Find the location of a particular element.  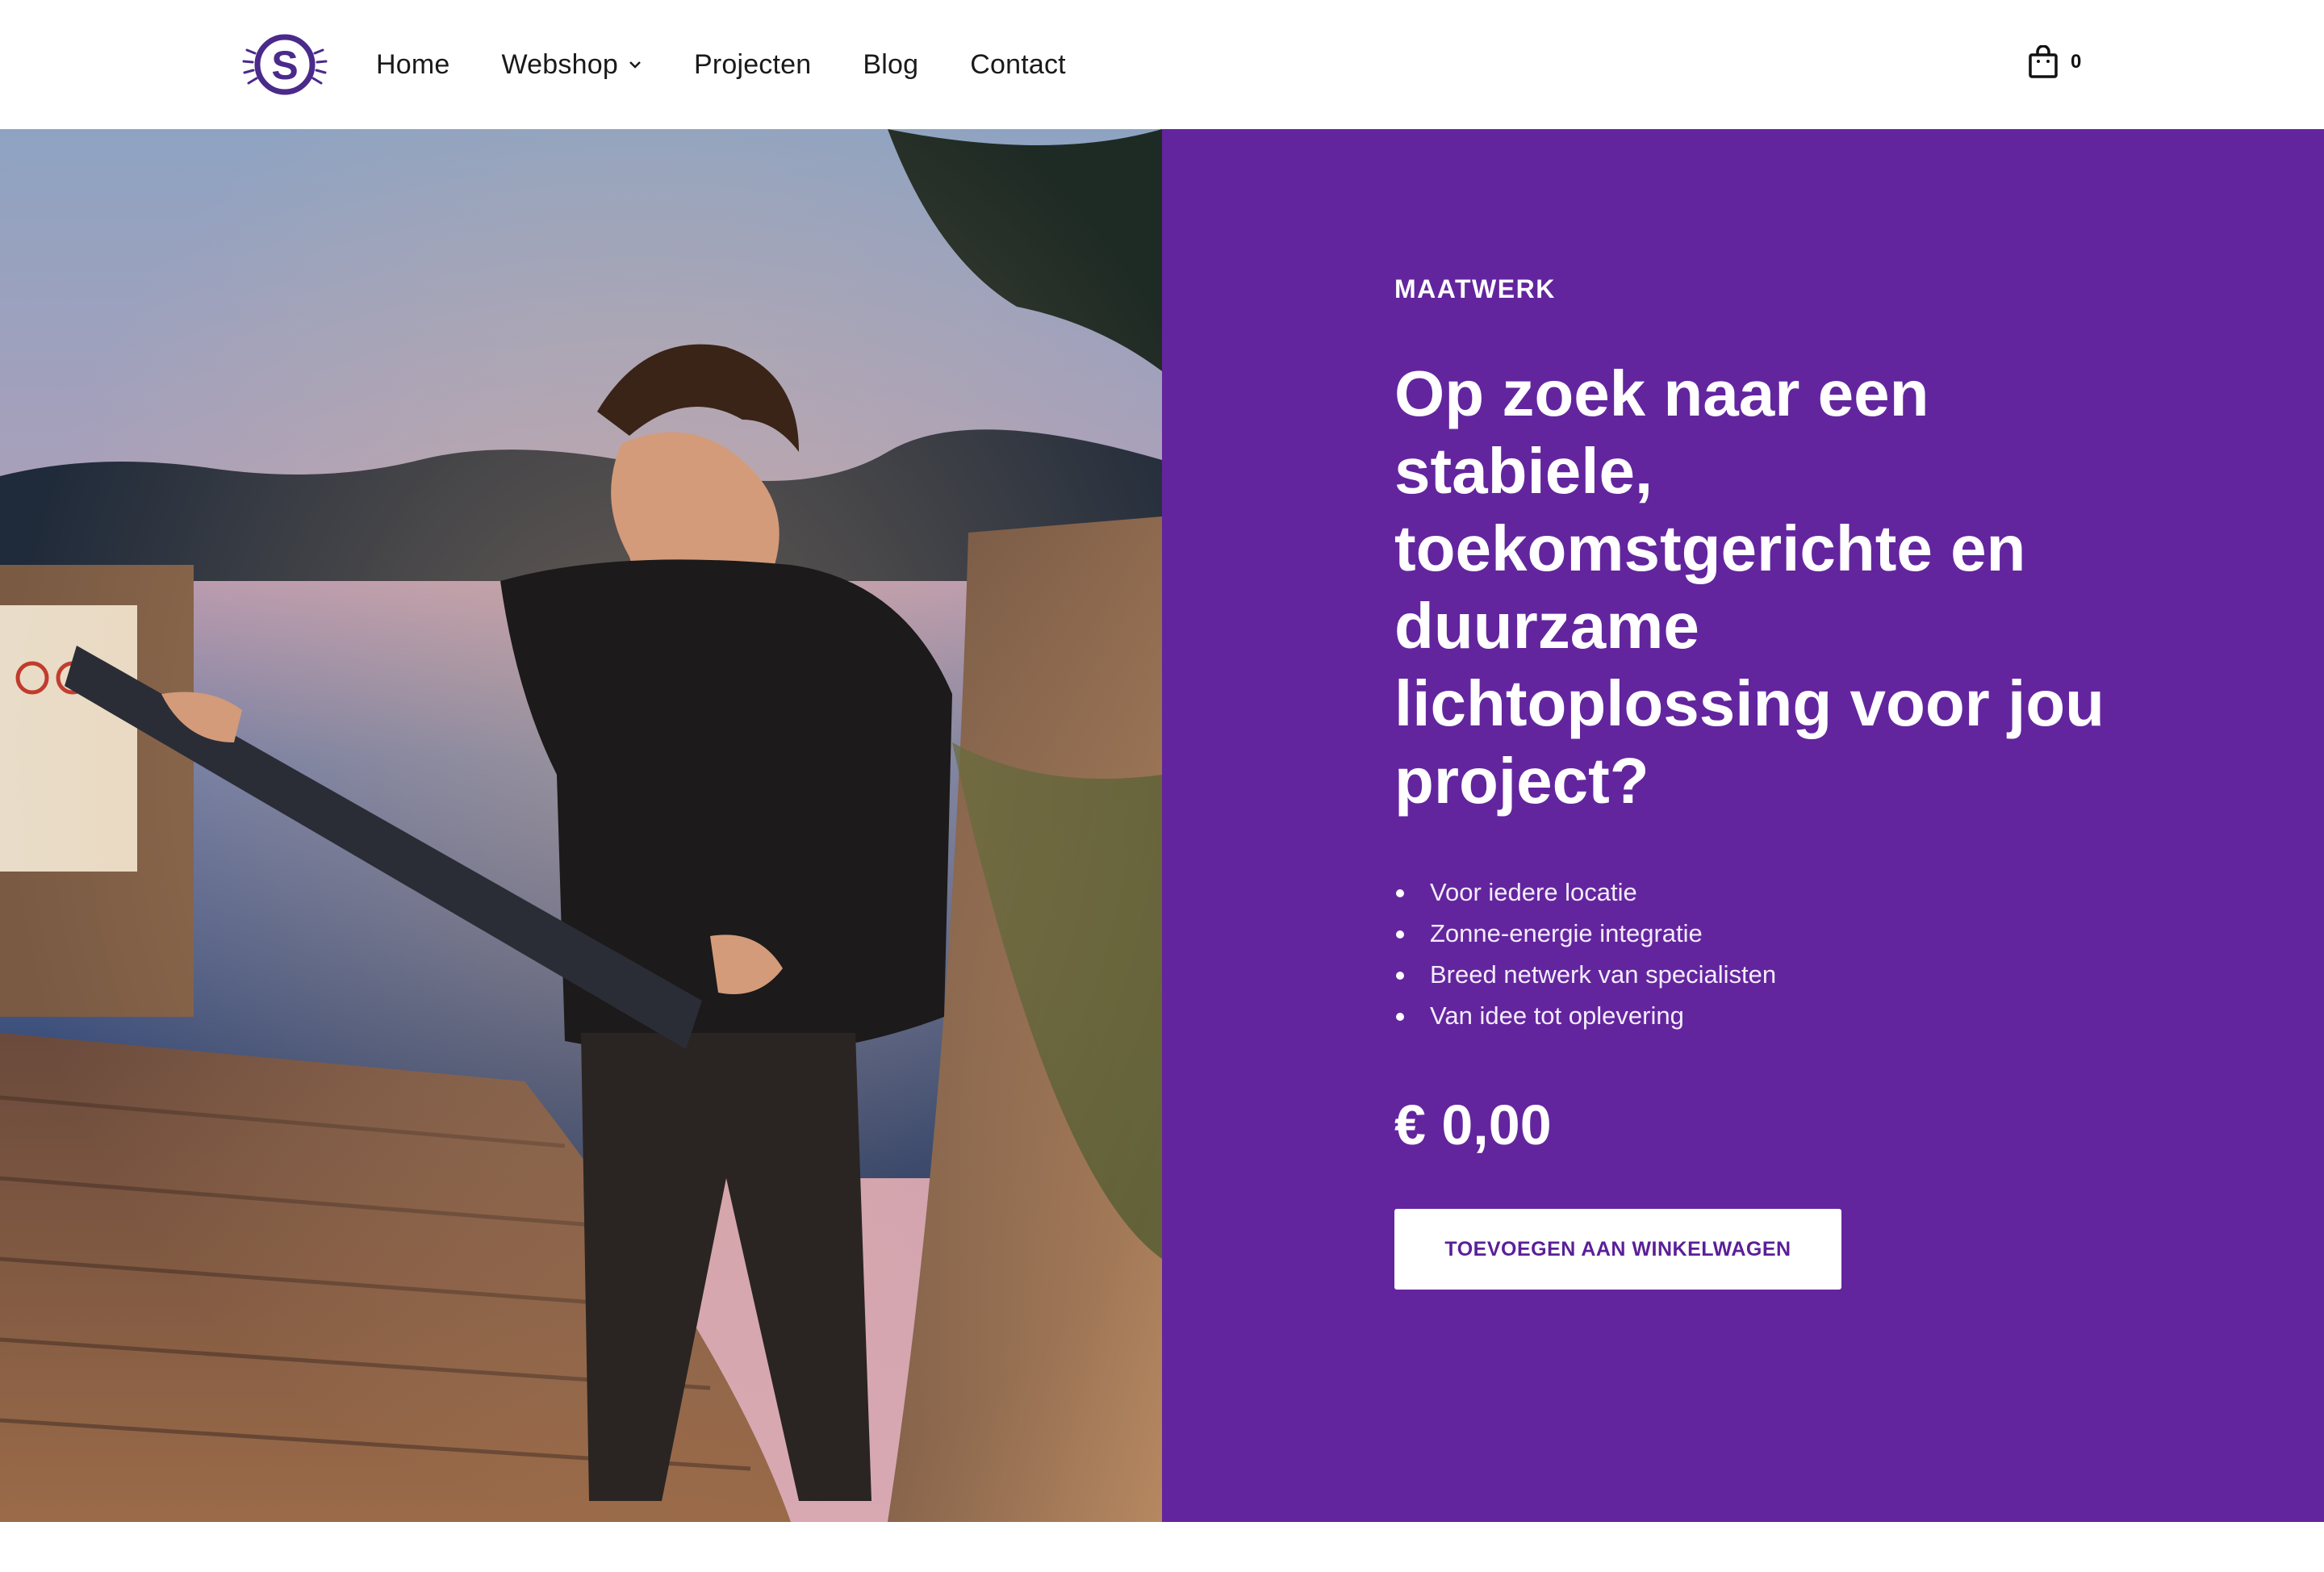

nav-home: Home is located at coordinates (413, 65).